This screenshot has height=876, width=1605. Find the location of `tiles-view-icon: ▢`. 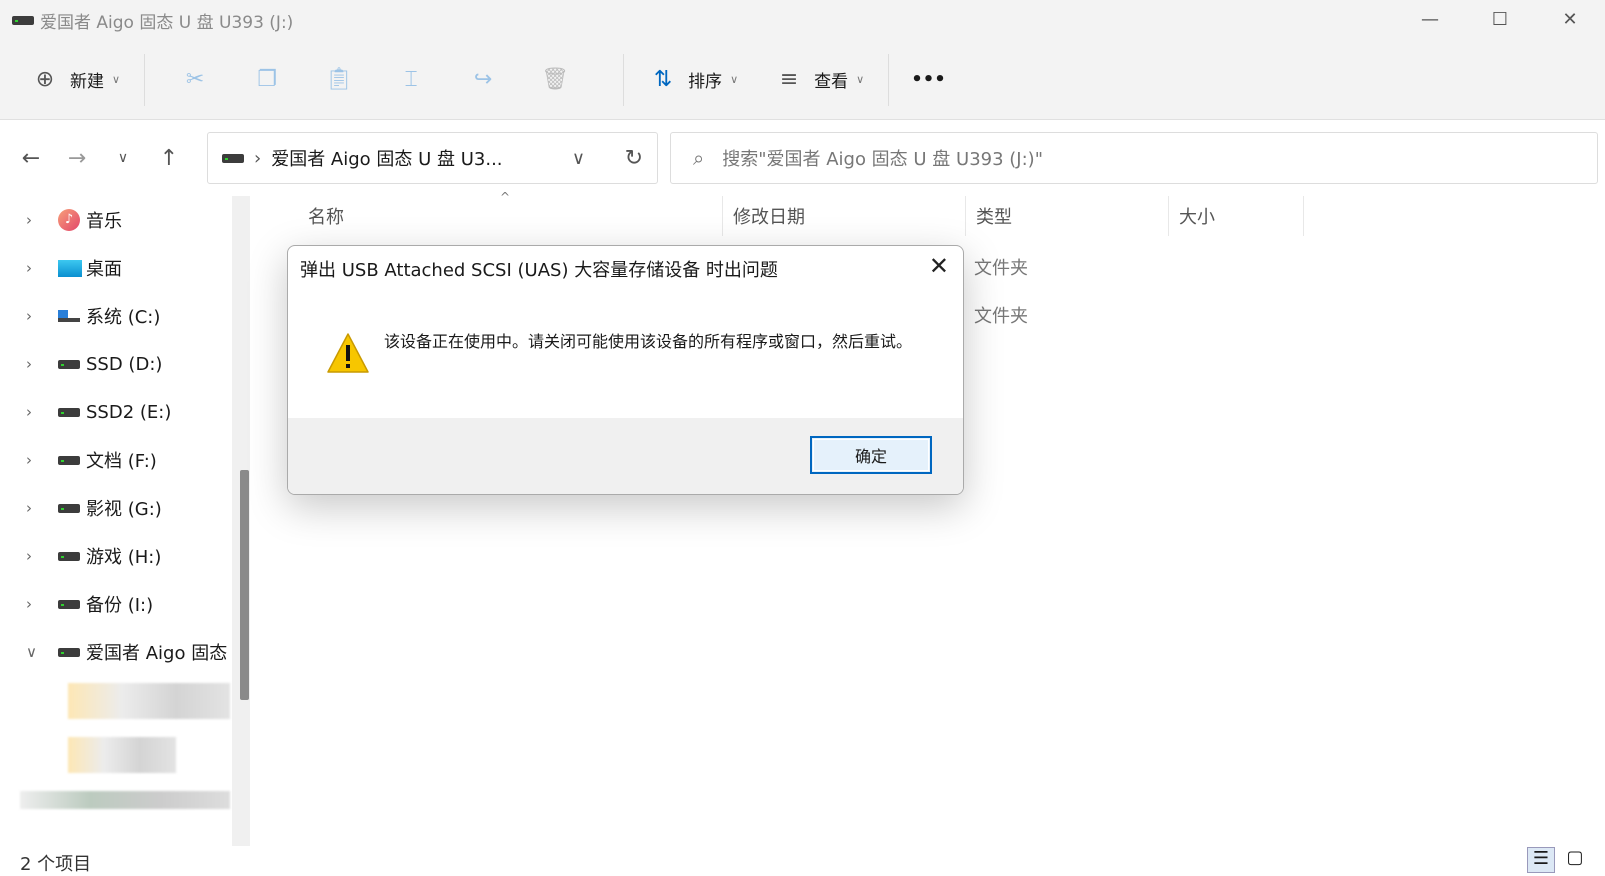

tiles-view-icon: ▢ is located at coordinates (1575, 860).